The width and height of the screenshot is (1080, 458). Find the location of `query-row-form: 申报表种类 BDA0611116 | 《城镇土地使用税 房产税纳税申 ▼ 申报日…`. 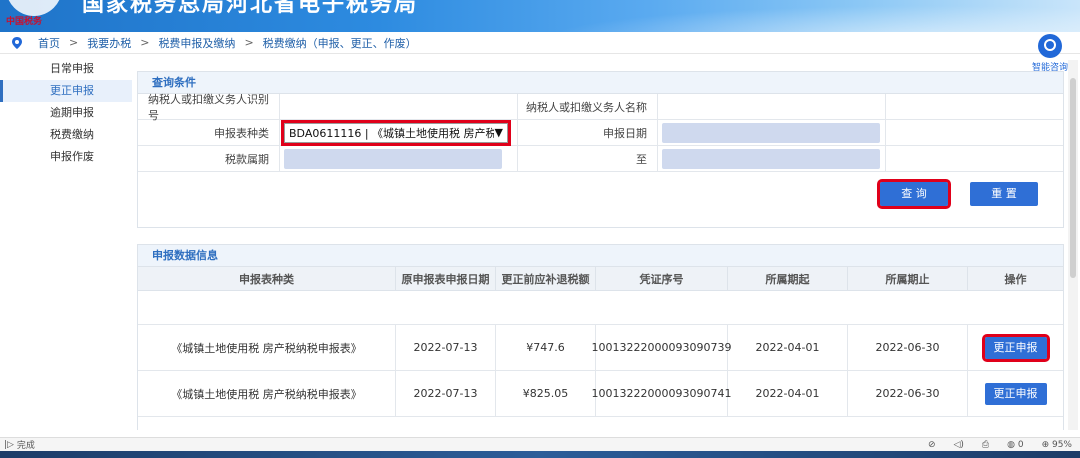

query-row-form: 申报表种类 BDA0611116 | 《城镇土地使用税 房产税纳税申 ▼ 申报日… is located at coordinates (600, 132).